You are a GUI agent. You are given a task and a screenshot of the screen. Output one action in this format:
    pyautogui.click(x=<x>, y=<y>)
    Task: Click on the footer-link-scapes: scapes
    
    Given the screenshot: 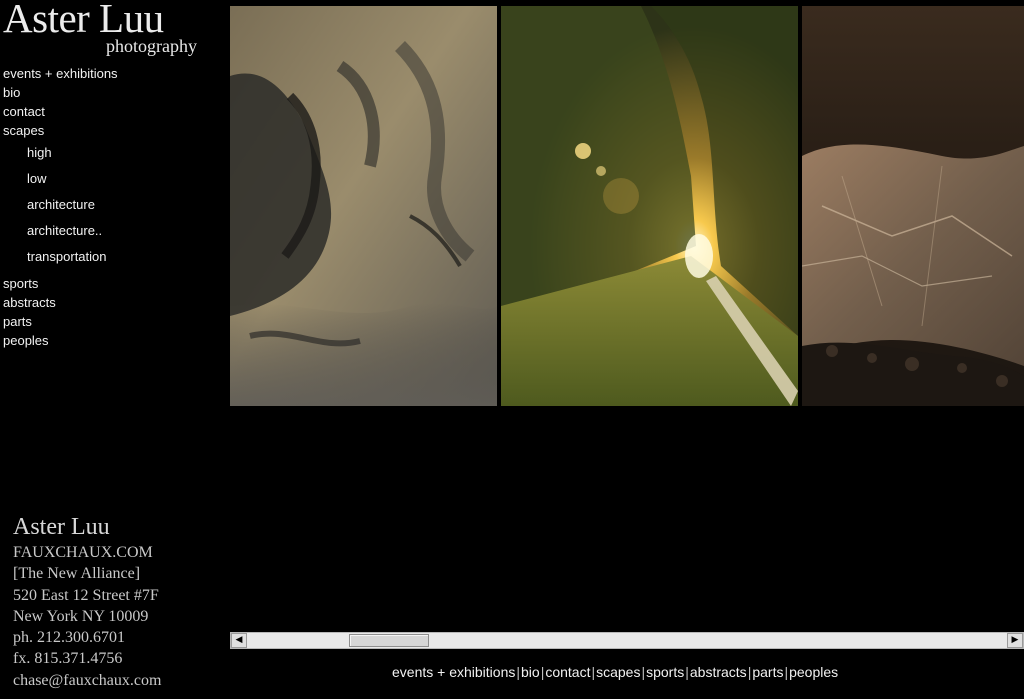 What is the action you would take?
    pyautogui.click(x=618, y=672)
    